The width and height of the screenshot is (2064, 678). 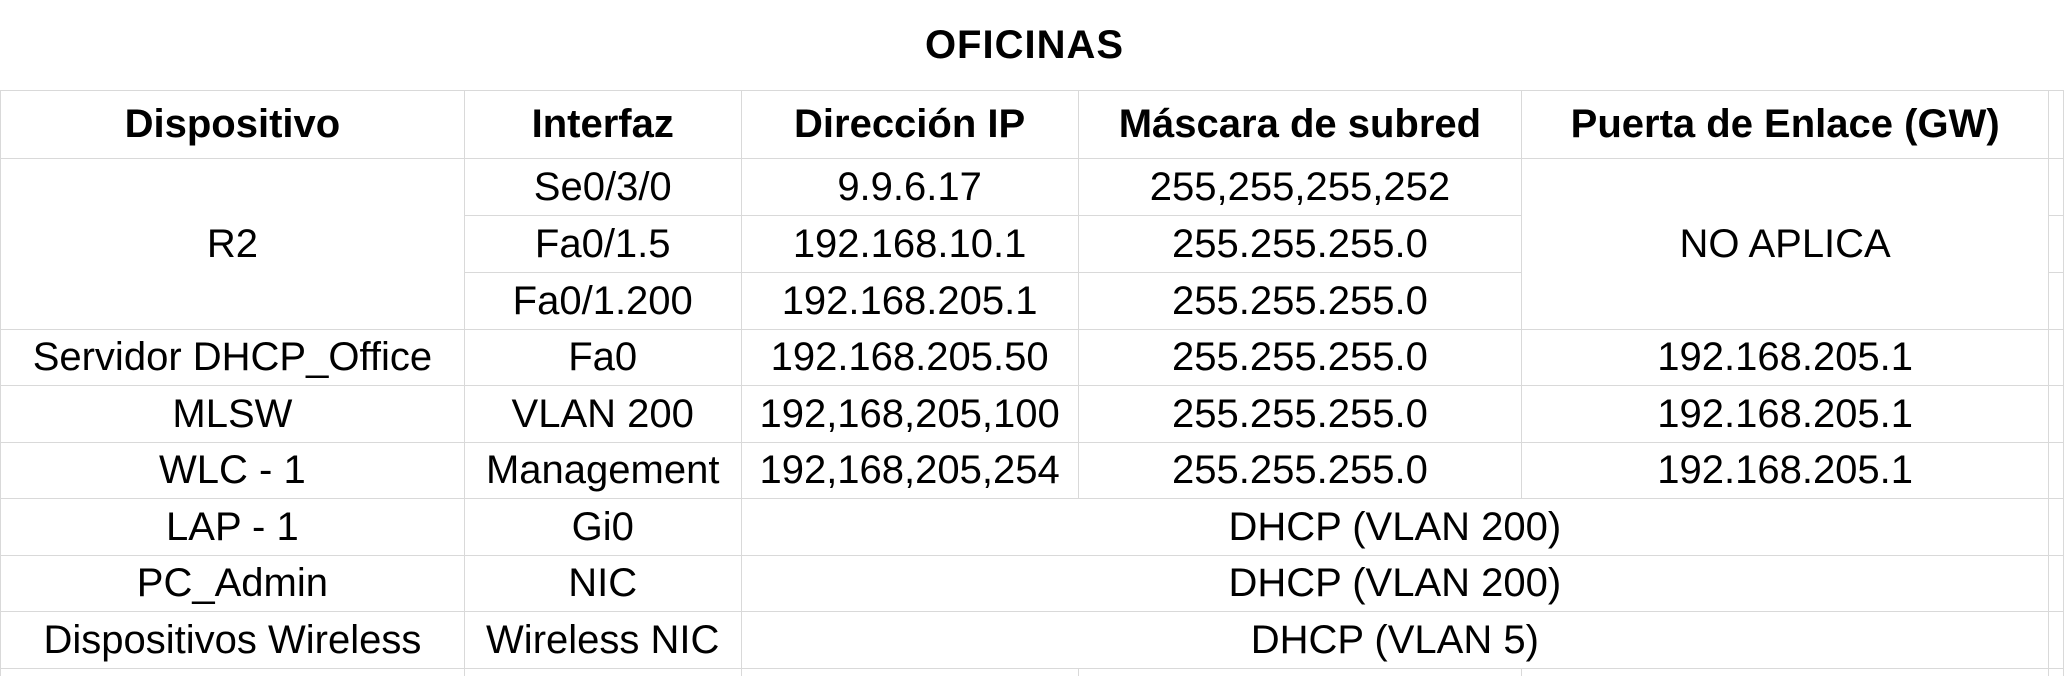 I want to click on gateway-cell: NO APLICA, so click(x=1785, y=243).